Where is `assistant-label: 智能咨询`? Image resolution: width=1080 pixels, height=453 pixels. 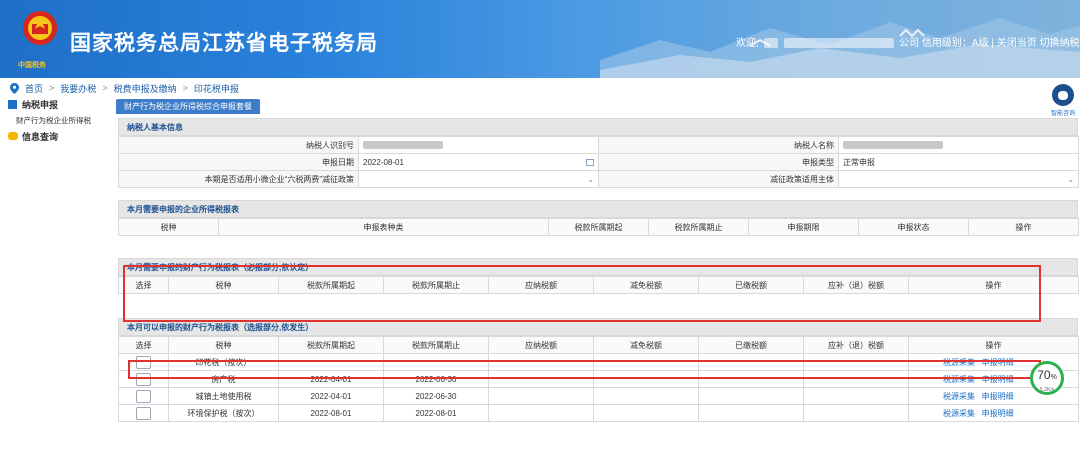 assistant-label: 智能咨询 is located at coordinates (1062, 114).